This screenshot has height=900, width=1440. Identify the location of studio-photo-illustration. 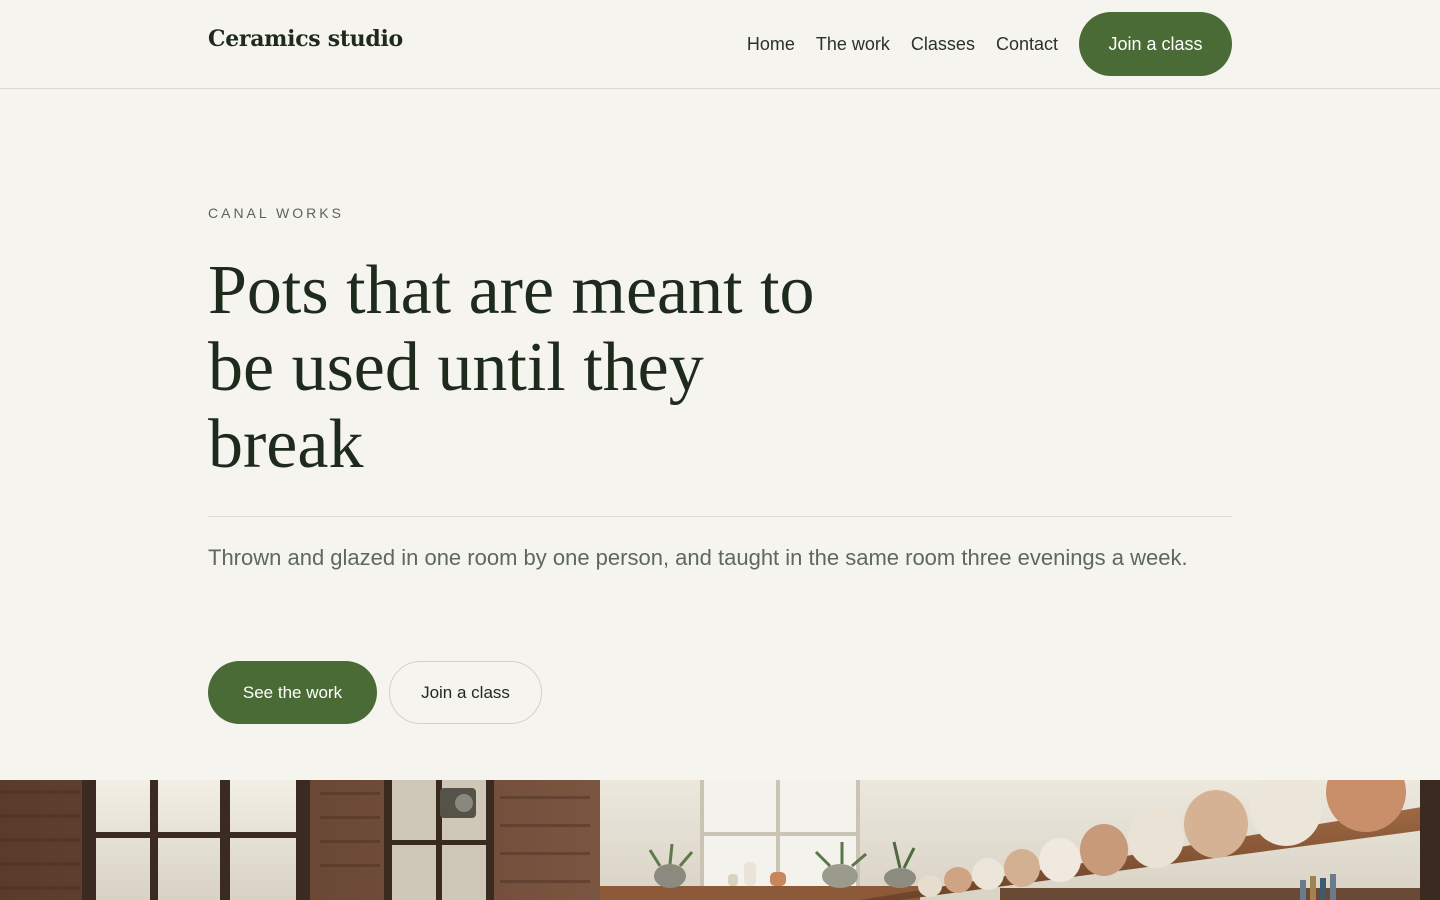
(720, 840).